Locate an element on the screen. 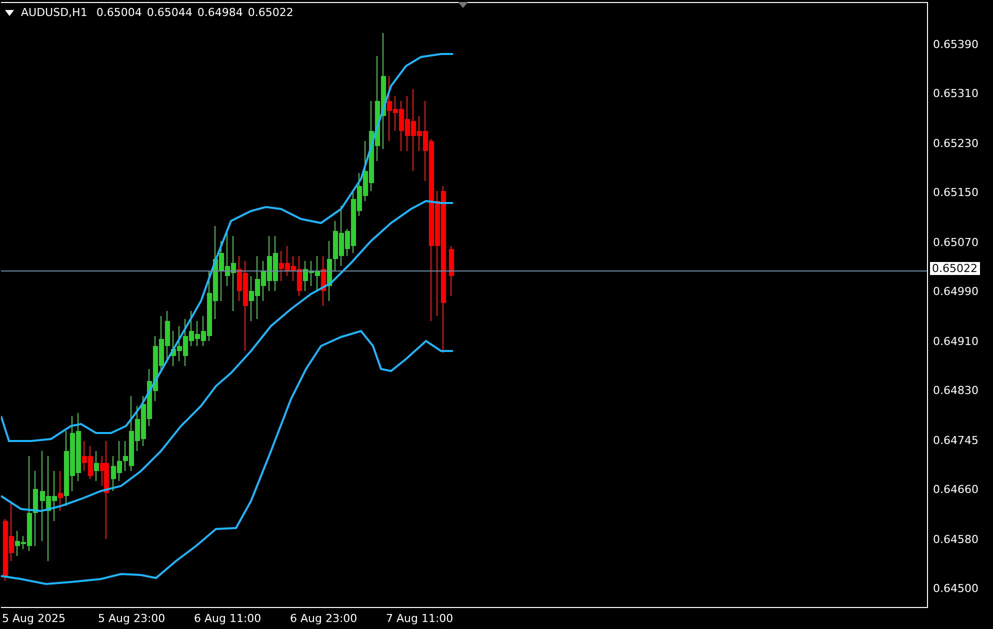 This screenshot has height=629, width=993. quote-value: 0.65004 is located at coordinates (119, 12).